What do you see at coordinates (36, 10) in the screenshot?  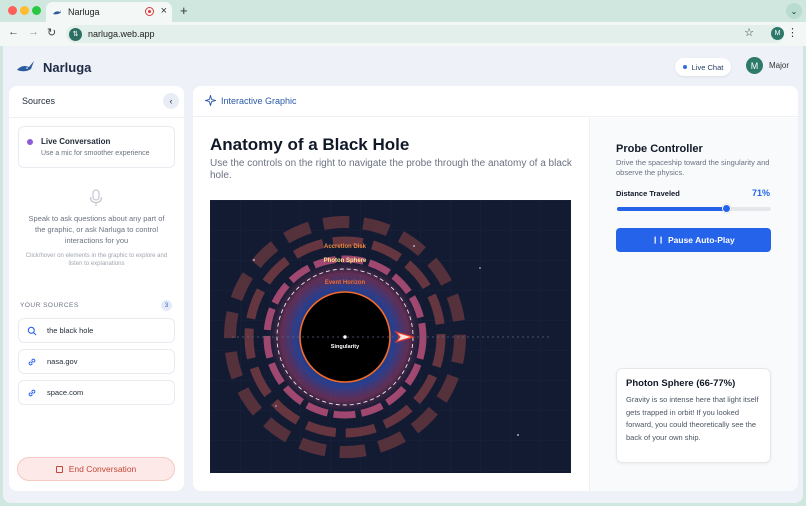 I see `window-maximize-button` at bounding box center [36, 10].